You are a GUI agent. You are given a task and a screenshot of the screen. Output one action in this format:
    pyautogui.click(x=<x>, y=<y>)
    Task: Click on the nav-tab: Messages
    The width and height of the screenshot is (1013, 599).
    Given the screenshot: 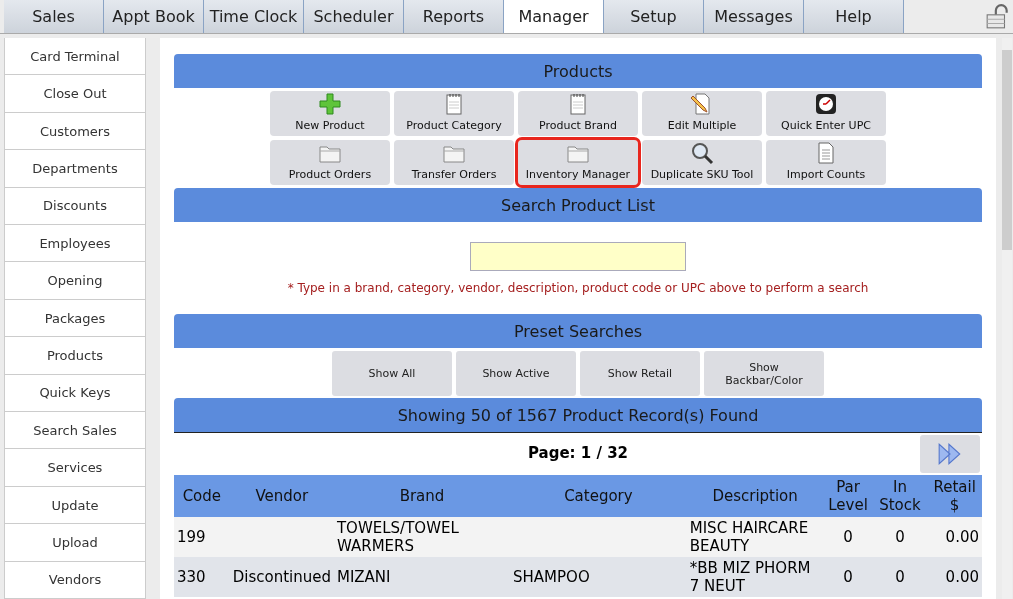 What is the action you would take?
    pyautogui.click(x=754, y=16)
    